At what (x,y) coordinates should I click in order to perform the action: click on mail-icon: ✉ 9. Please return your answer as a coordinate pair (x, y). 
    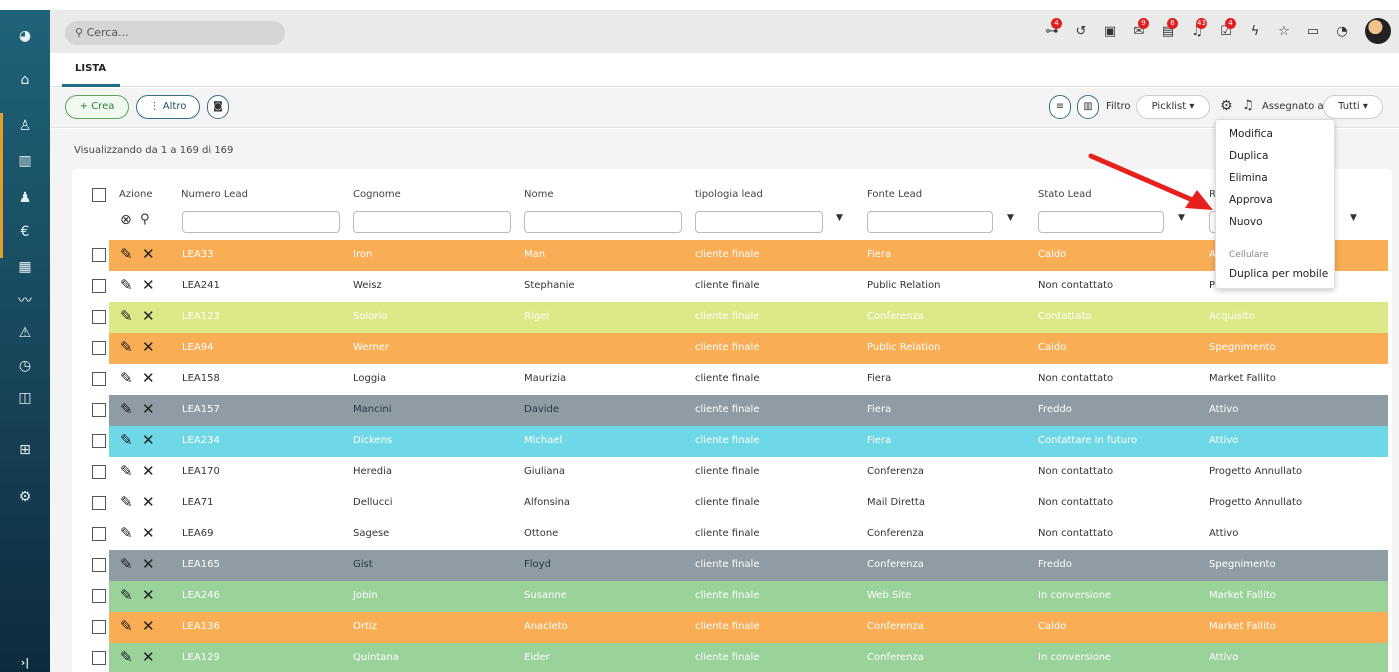
    Looking at the image, I should click on (1139, 29).